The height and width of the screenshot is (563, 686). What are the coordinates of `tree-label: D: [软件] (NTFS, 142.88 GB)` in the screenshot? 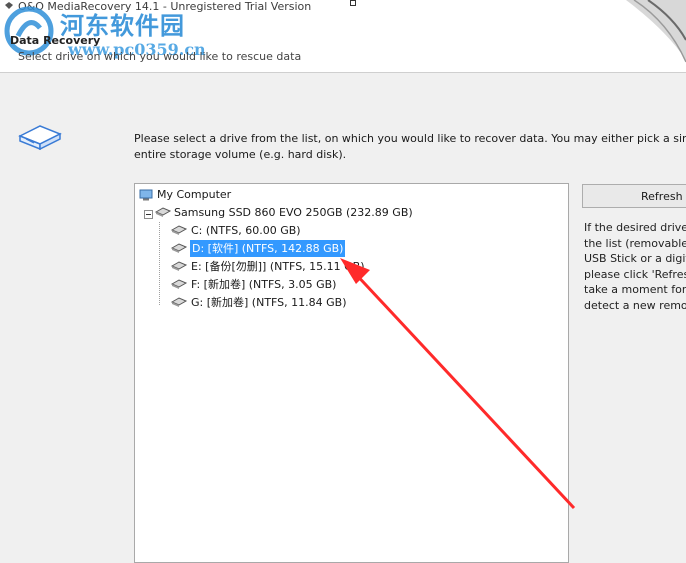 It's located at (267, 248).